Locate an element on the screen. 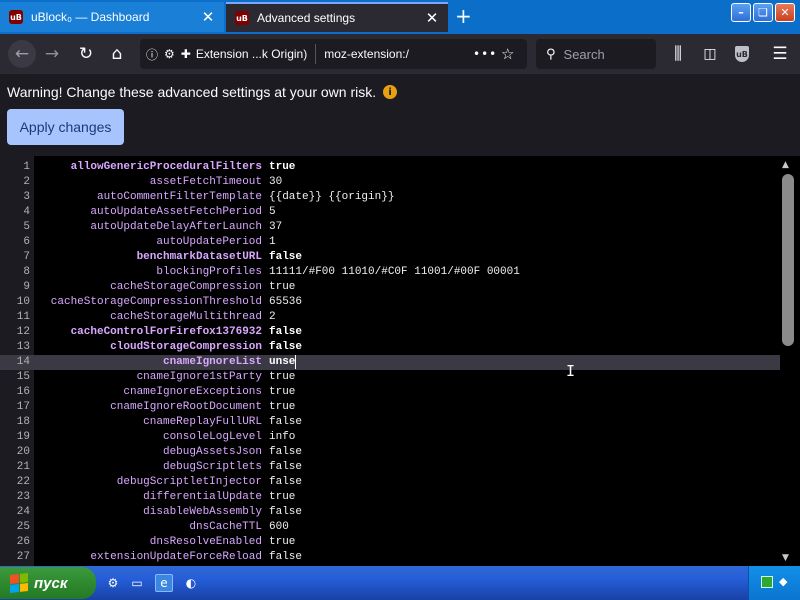 The image size is (800, 600). setting-row: 20 debugAssetsJson false is located at coordinates (390, 452).